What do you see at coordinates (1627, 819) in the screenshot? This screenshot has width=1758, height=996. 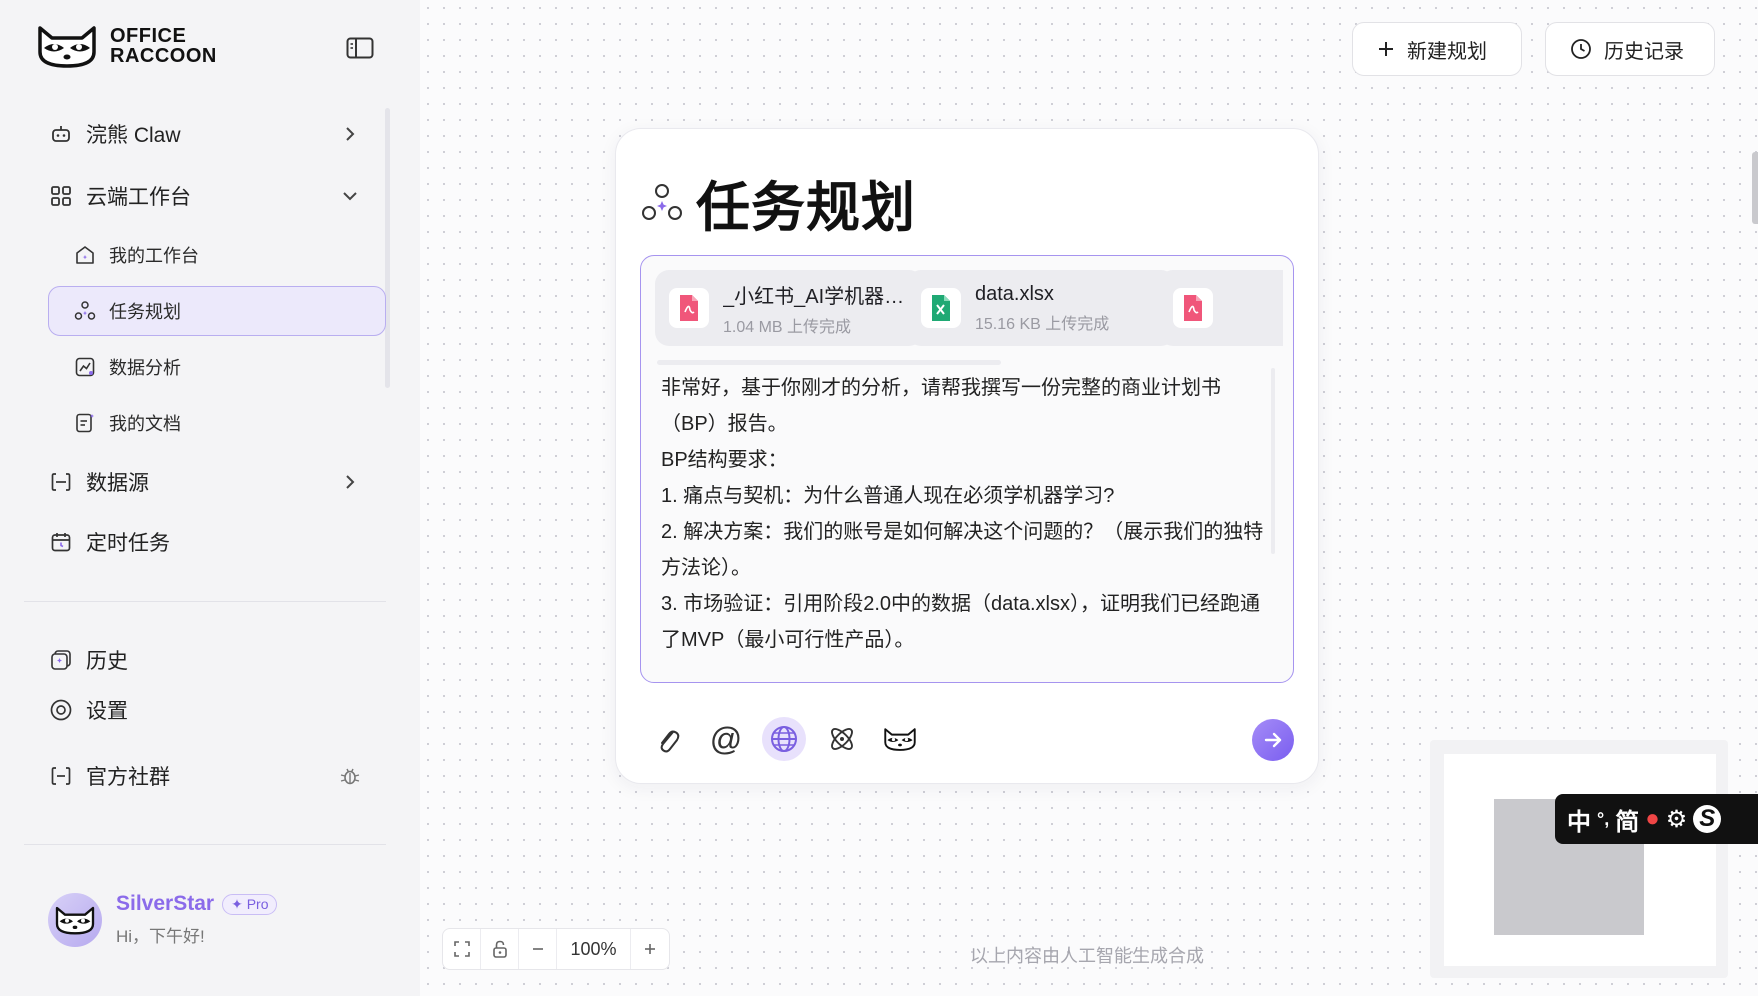 I see `ime-script: 简` at bounding box center [1627, 819].